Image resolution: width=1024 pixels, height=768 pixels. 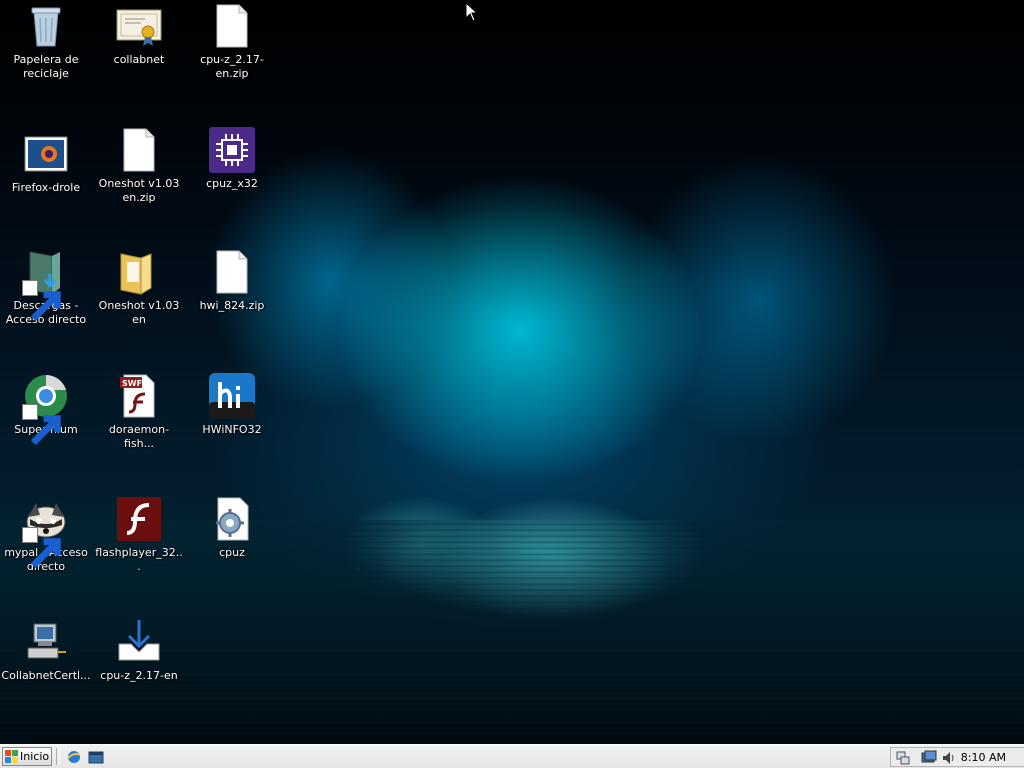 I want to click on desktop-icon-hwinfo32: HWiNFO32, so click(x=232, y=404).